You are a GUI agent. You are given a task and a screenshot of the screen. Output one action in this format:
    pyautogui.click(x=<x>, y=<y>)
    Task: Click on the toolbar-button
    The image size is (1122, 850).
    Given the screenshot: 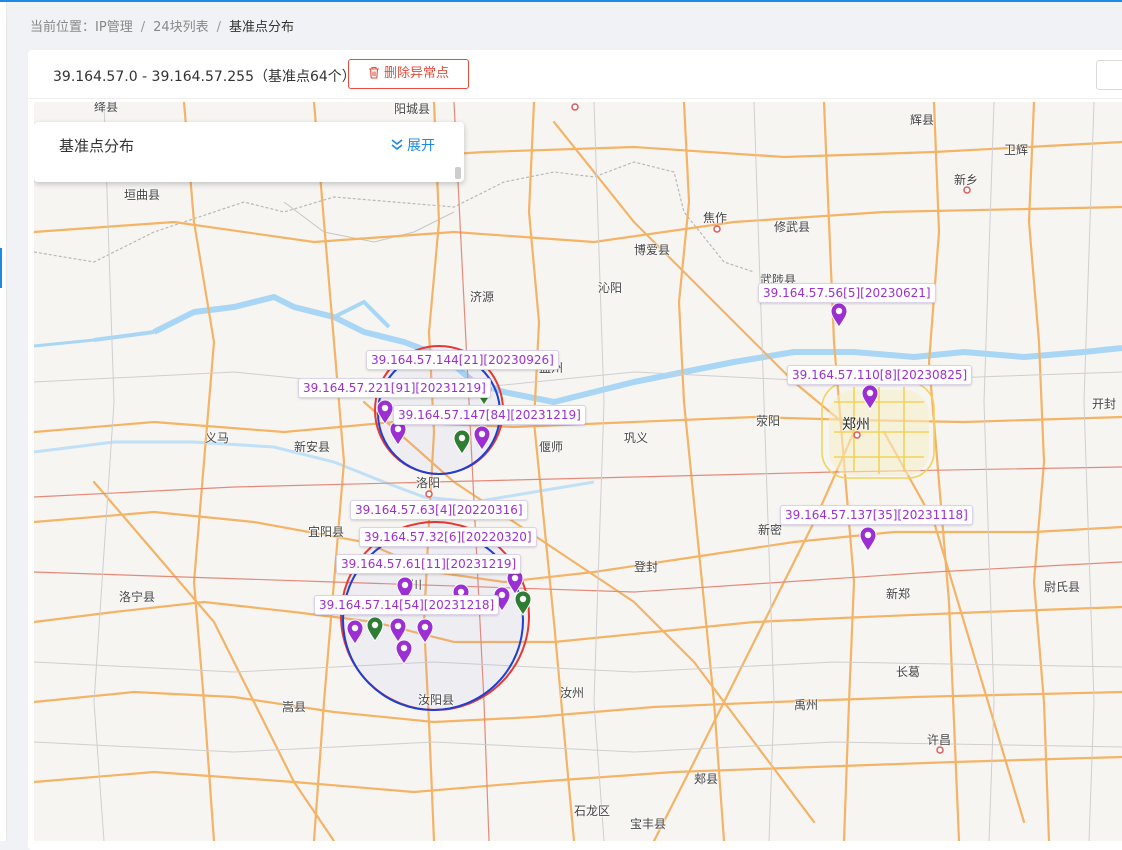 What is the action you would take?
    pyautogui.click(x=1109, y=75)
    